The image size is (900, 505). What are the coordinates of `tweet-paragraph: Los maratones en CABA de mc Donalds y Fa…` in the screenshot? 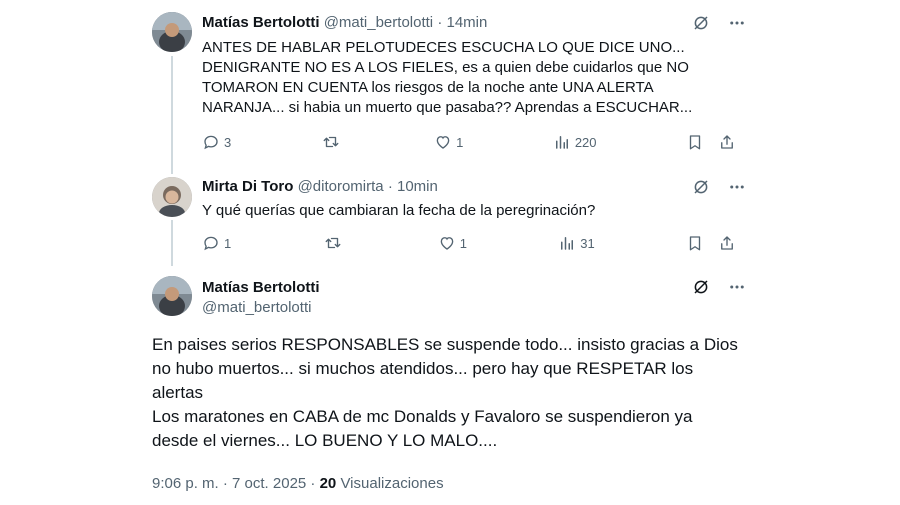 It's located at (422, 428).